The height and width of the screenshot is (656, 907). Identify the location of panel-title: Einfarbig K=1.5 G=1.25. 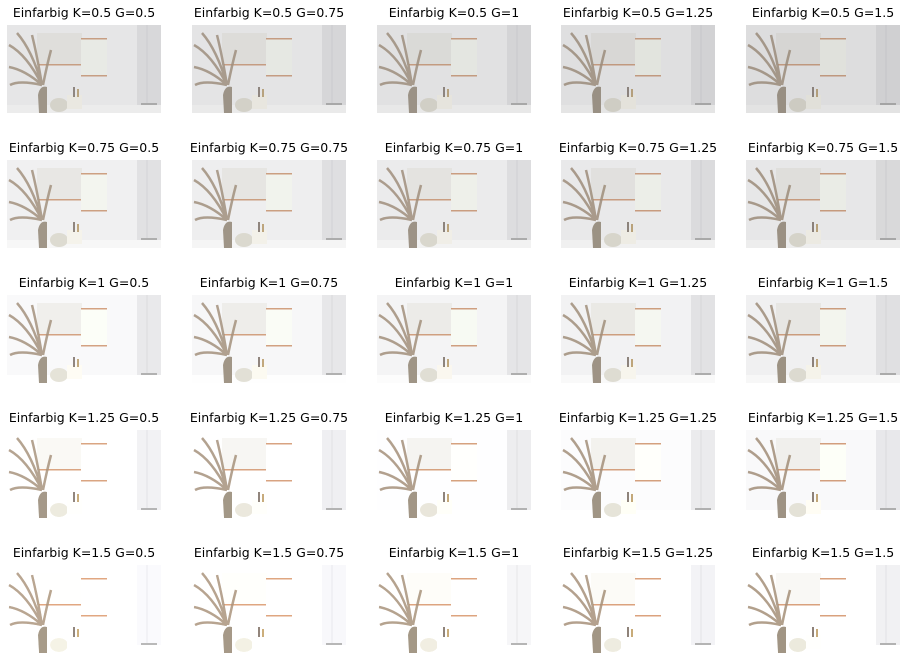
(638, 552).